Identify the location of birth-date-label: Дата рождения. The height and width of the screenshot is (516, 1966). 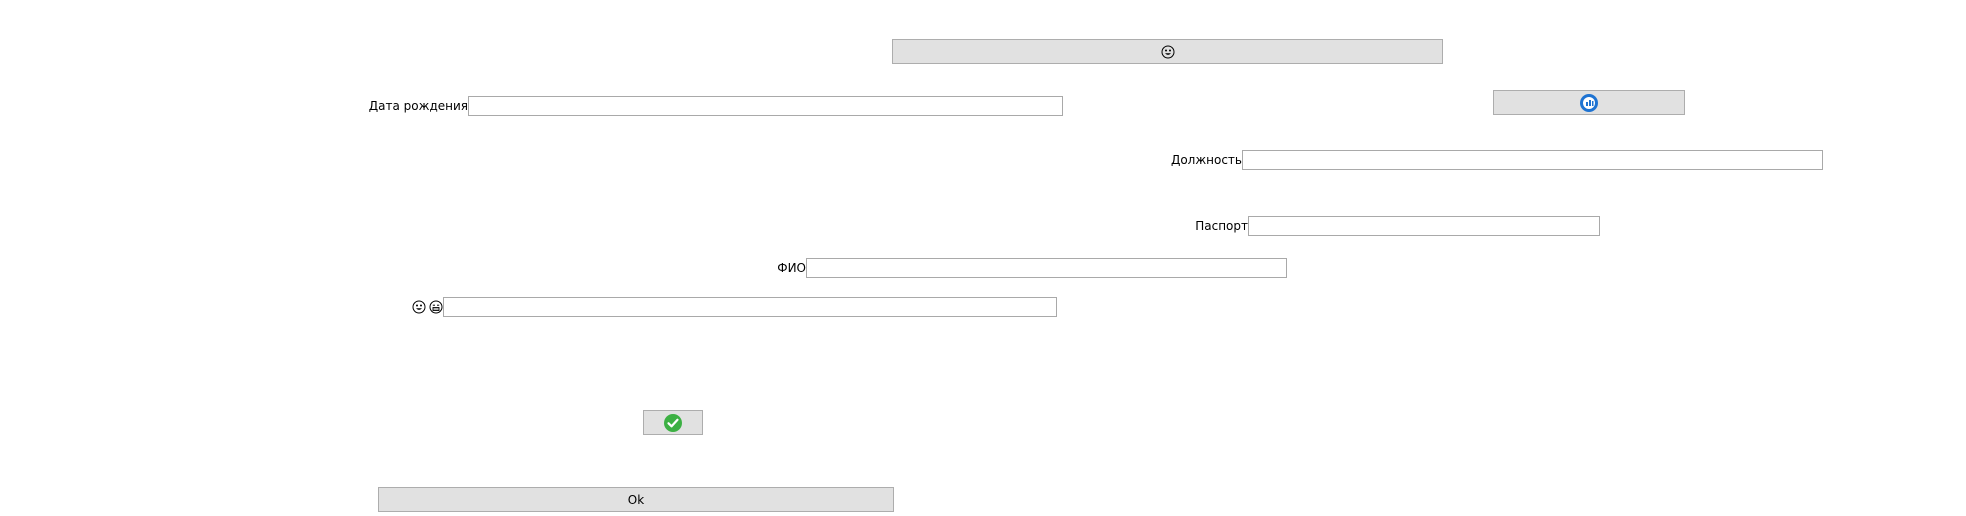
(418, 106).